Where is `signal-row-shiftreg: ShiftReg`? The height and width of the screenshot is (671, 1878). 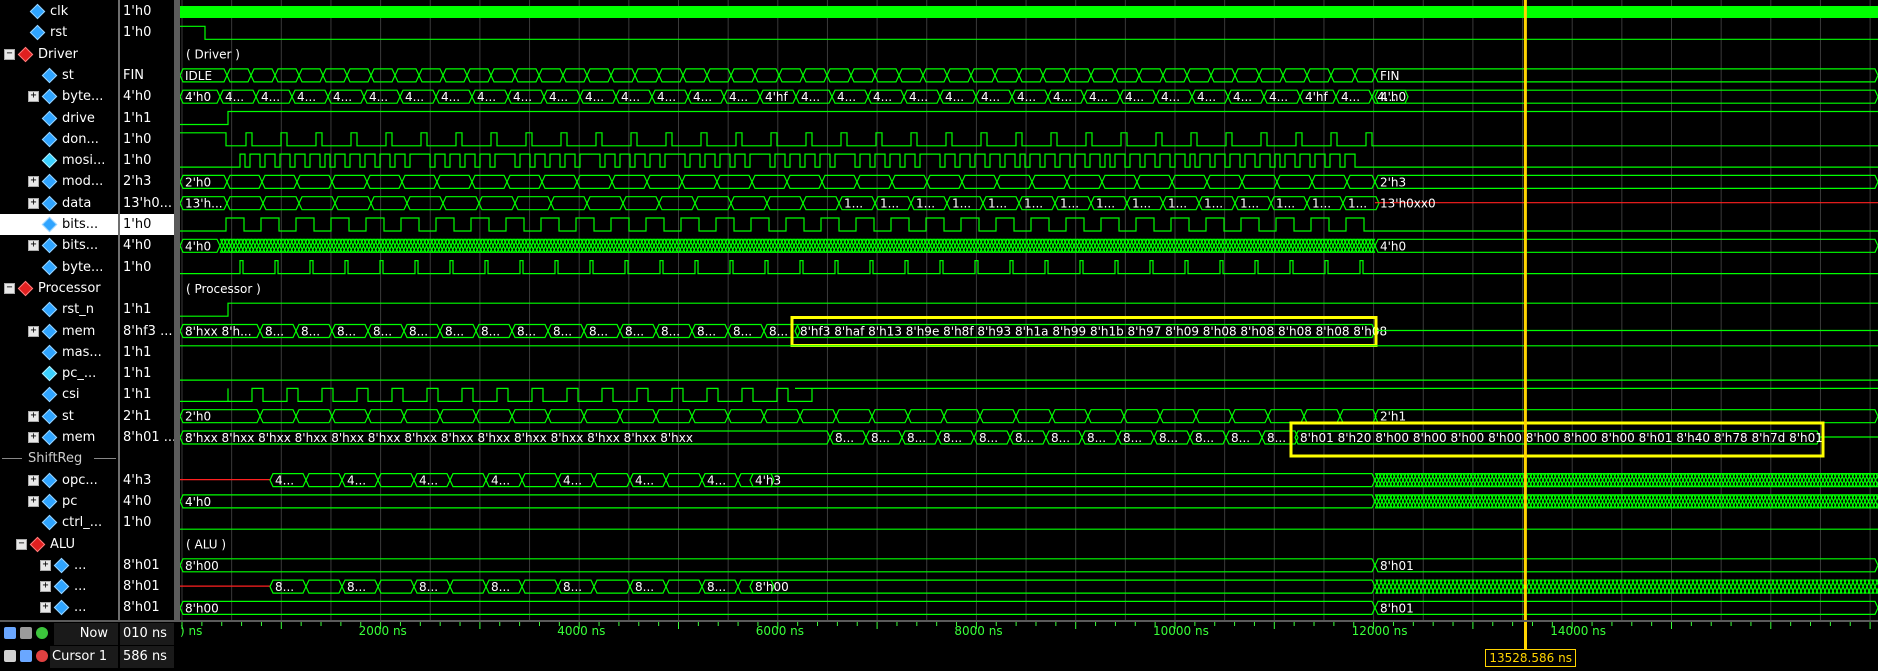
signal-row-shiftreg: ShiftReg is located at coordinates (59, 458).